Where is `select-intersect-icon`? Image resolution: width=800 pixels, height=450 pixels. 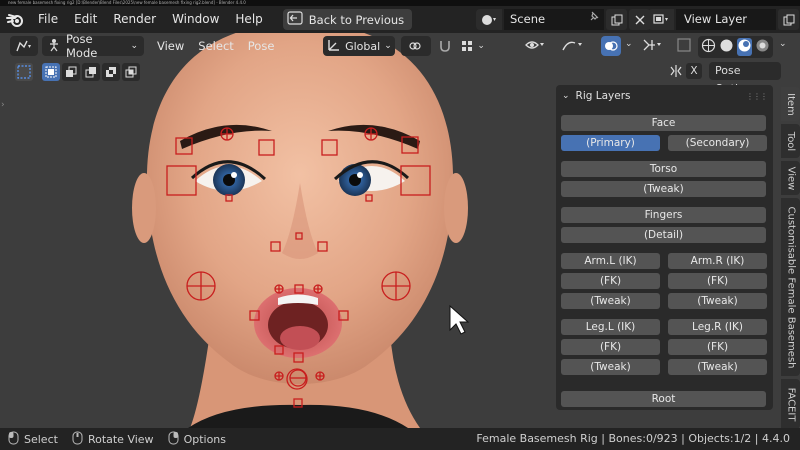 select-intersect-icon is located at coordinates (131, 72).